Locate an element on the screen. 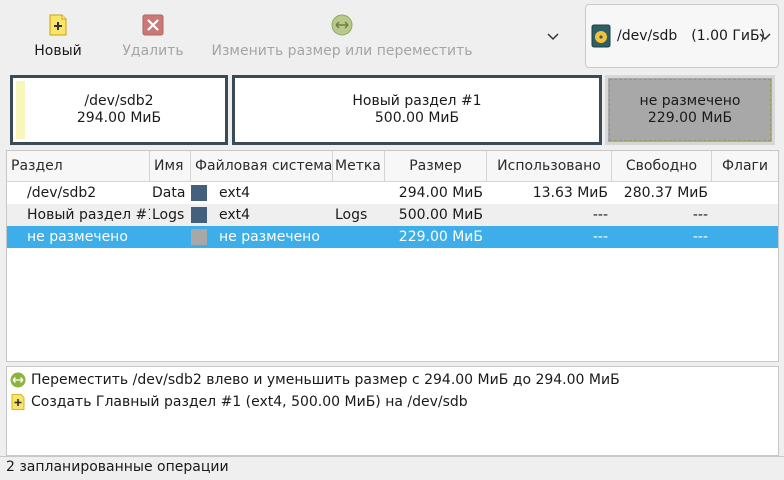 This screenshot has width=784, height=480. delete-button: Удалить is located at coordinates (153, 34).